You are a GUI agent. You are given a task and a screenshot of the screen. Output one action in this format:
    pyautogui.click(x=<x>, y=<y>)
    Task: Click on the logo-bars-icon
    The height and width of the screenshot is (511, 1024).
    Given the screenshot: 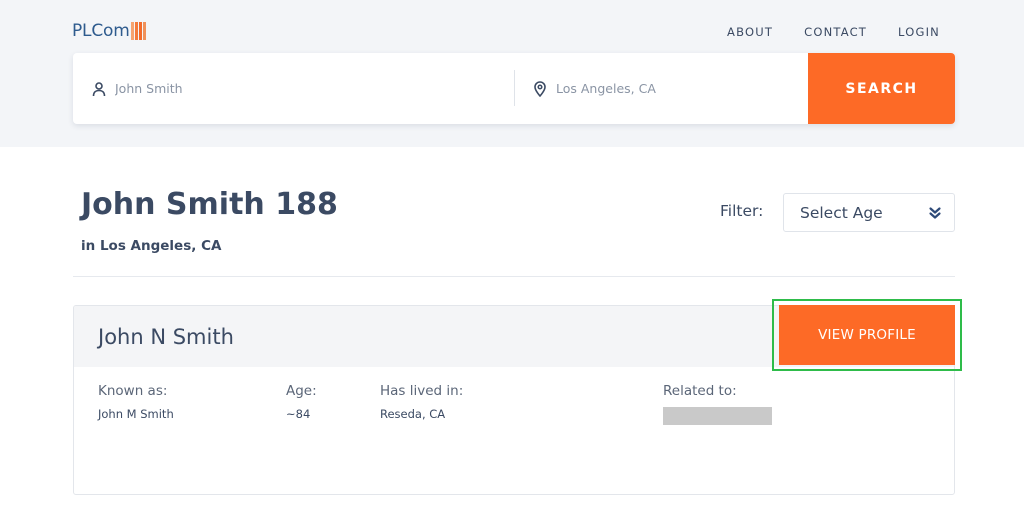 What is the action you would take?
    pyautogui.click(x=138, y=31)
    